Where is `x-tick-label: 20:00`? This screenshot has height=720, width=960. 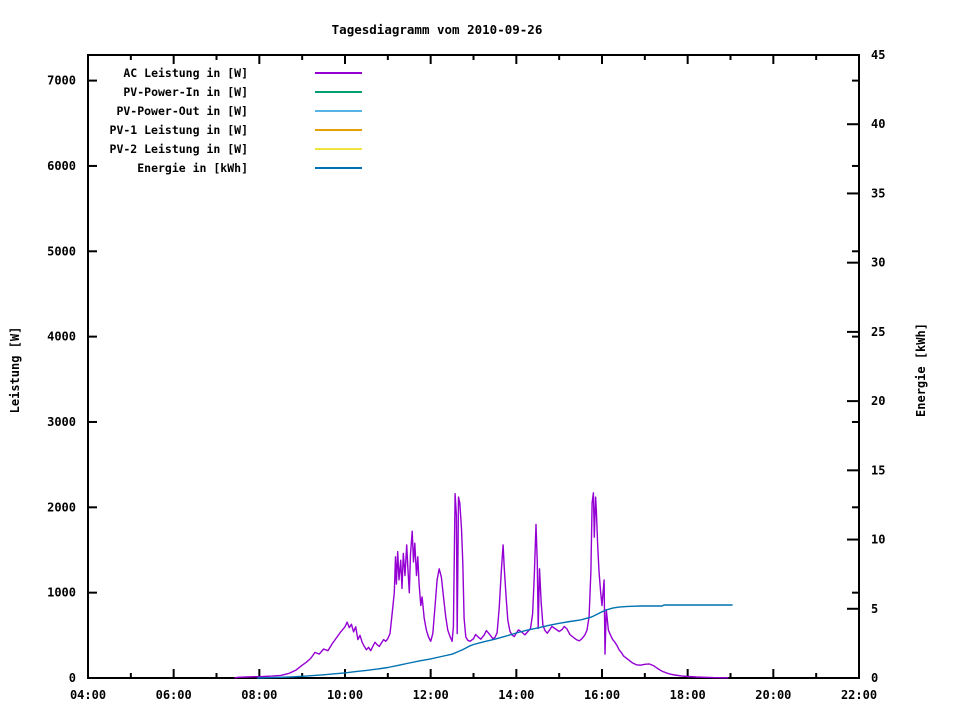 x-tick-label: 20:00 is located at coordinates (773, 695).